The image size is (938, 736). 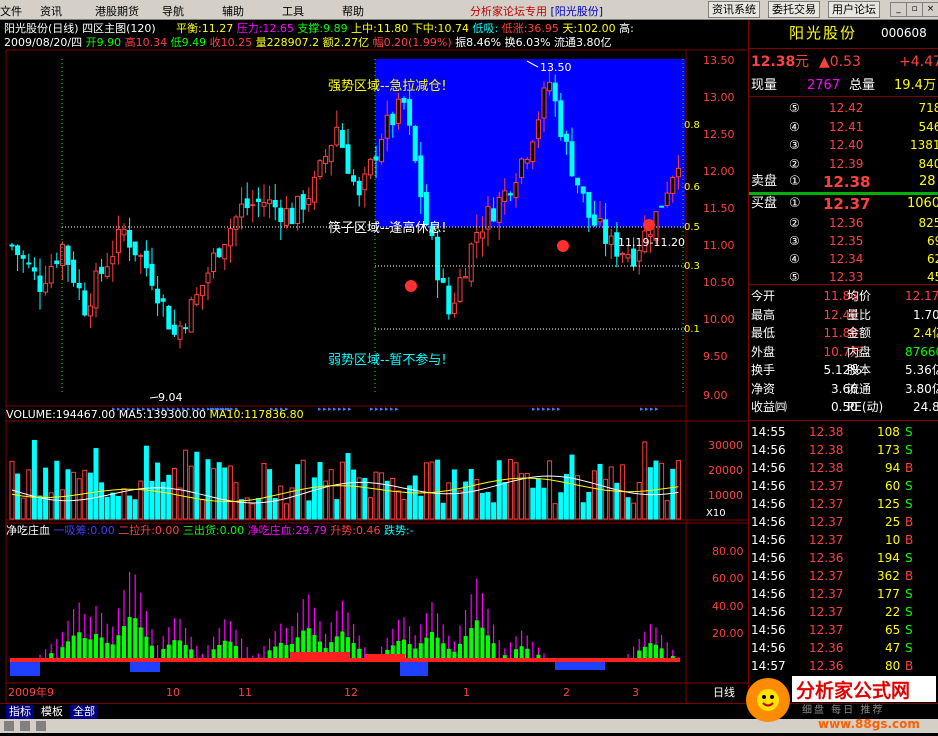 I want to click on stat-row: 外盘10.7万内盘87660, so click(x=843, y=352).